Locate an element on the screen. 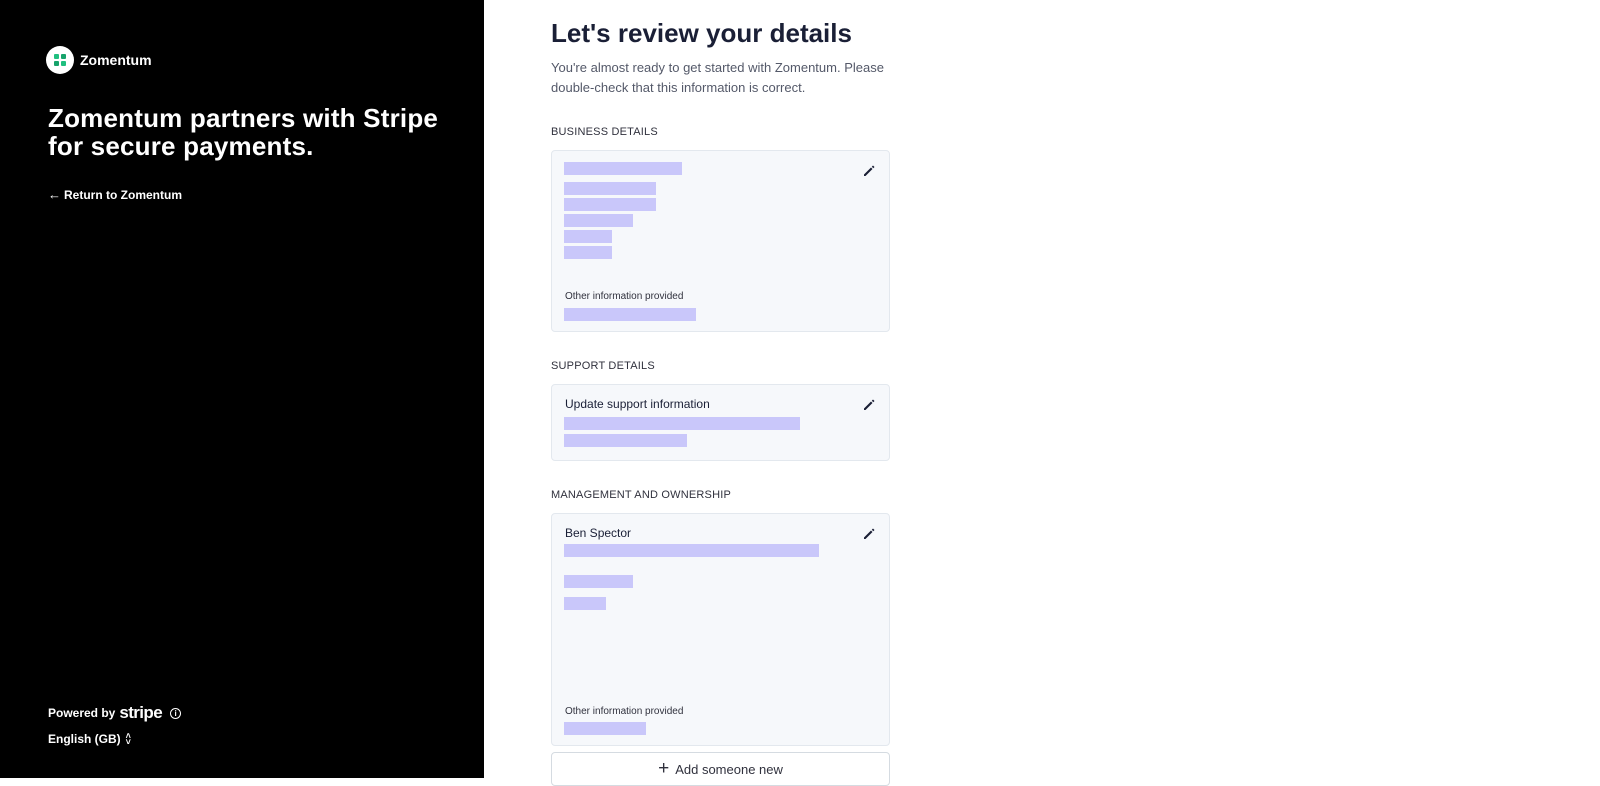 Image resolution: width=1600 pixels, height=786 pixels. chevron-up-down-icon: ˄ ˅ is located at coordinates (128, 739).